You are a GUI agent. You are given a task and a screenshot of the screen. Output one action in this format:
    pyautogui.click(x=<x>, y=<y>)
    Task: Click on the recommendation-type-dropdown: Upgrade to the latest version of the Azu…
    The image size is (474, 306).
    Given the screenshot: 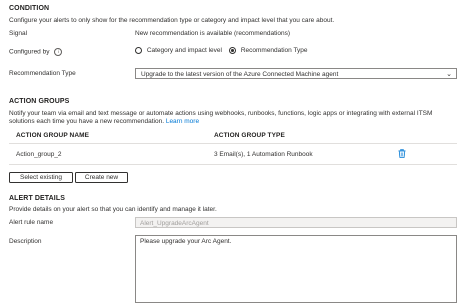 What is the action you would take?
    pyautogui.click(x=296, y=73)
    